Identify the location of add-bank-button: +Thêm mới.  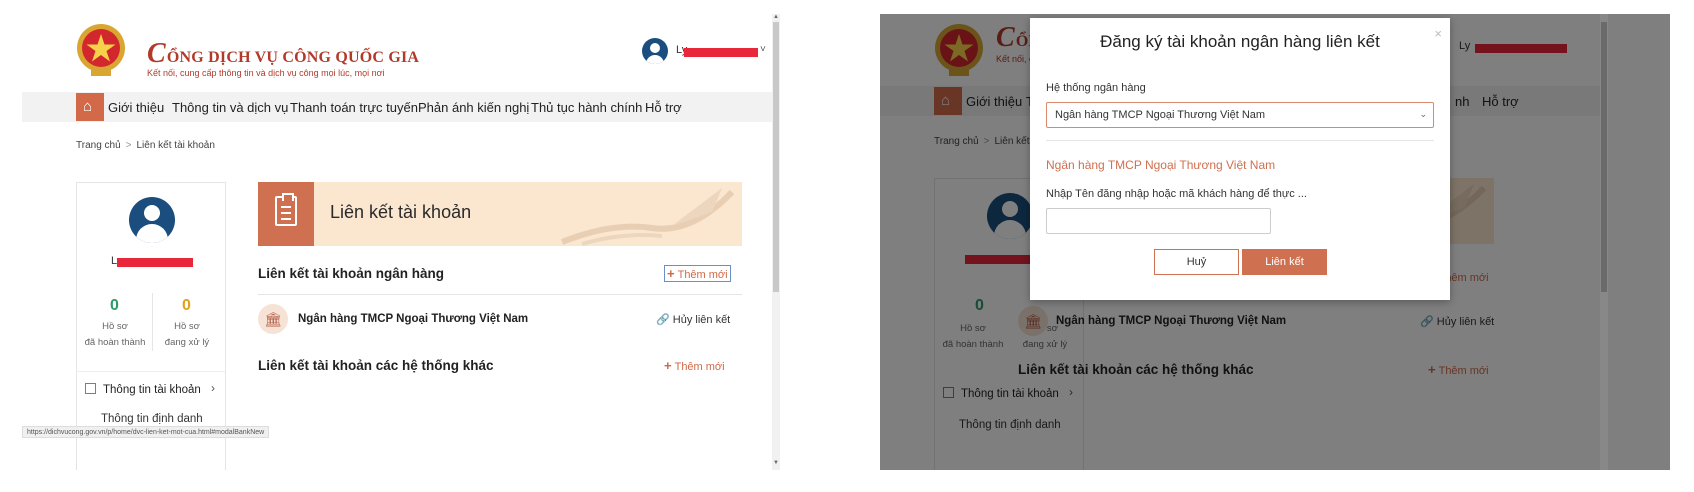
(697, 273).